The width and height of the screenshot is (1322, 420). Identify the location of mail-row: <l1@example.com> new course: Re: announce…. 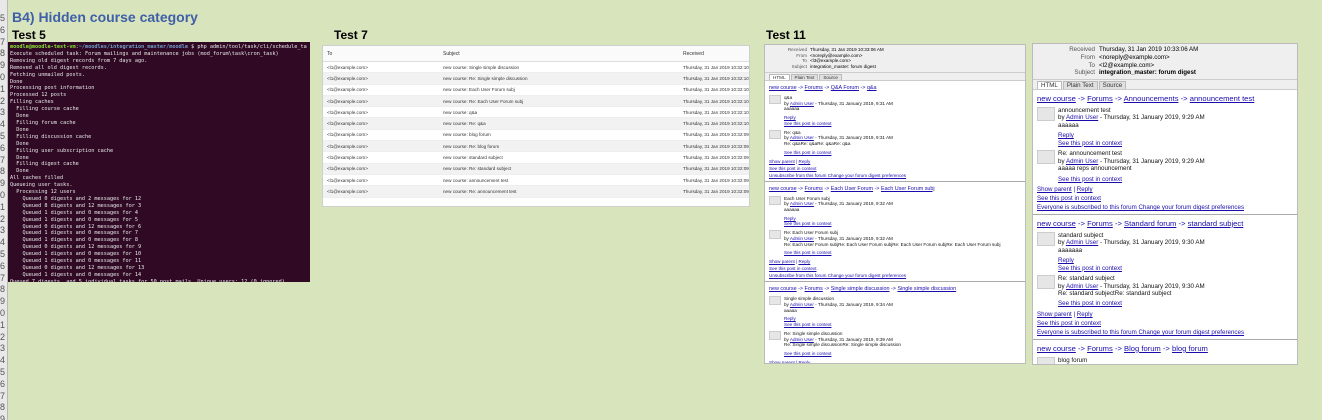
(536, 192).